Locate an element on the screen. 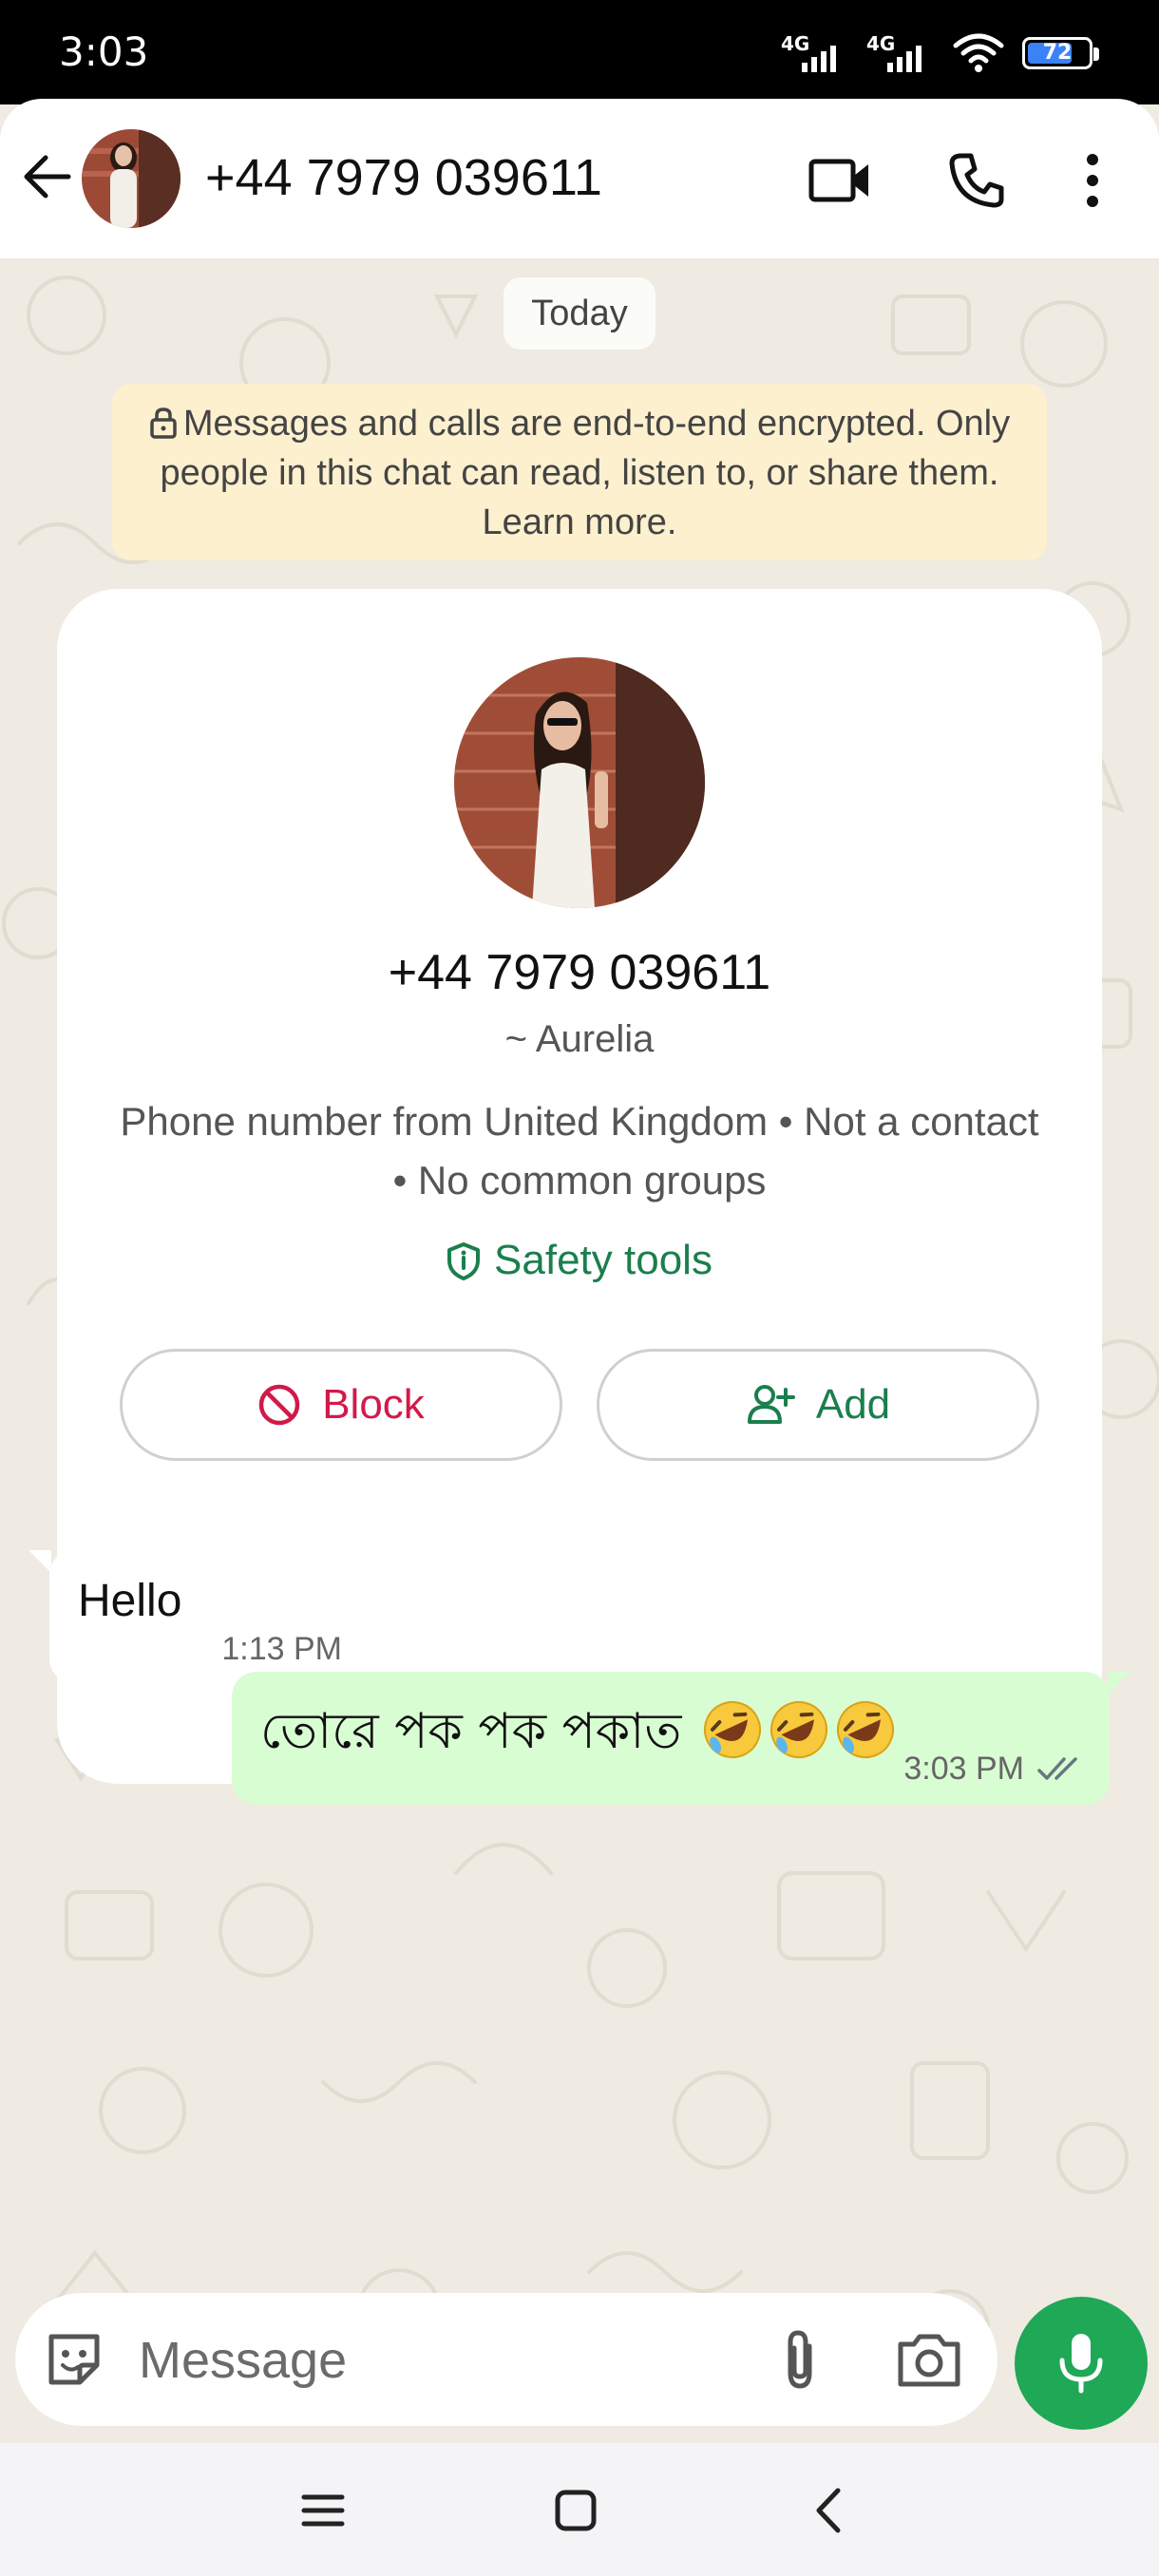 Image resolution: width=1159 pixels, height=2576 pixels. contact-avatar-large is located at coordinates (579, 782).